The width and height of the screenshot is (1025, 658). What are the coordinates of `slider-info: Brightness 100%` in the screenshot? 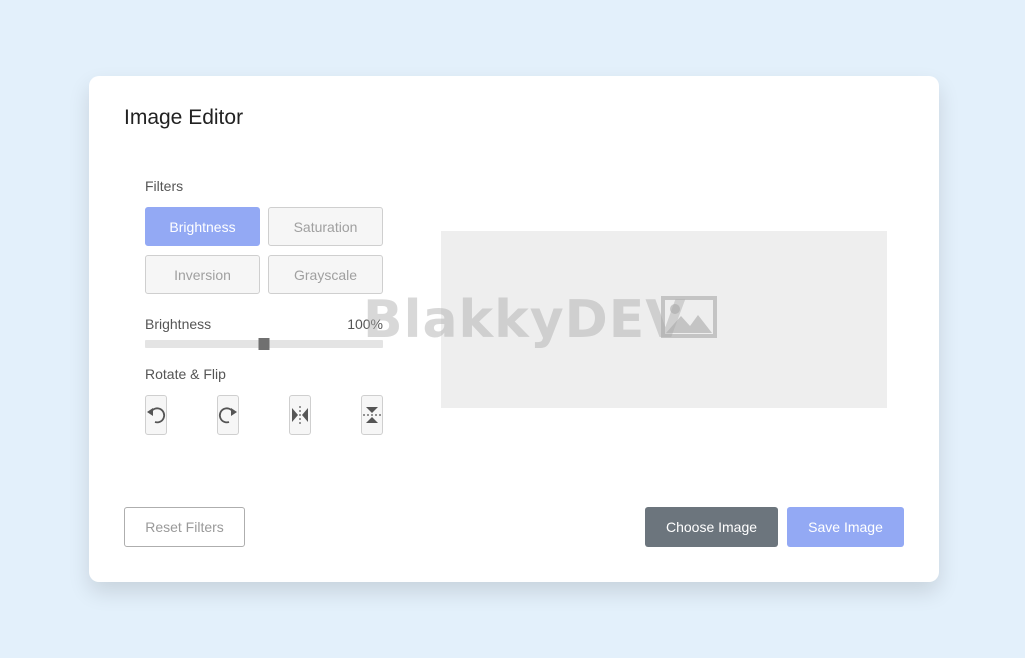 It's located at (264, 324).